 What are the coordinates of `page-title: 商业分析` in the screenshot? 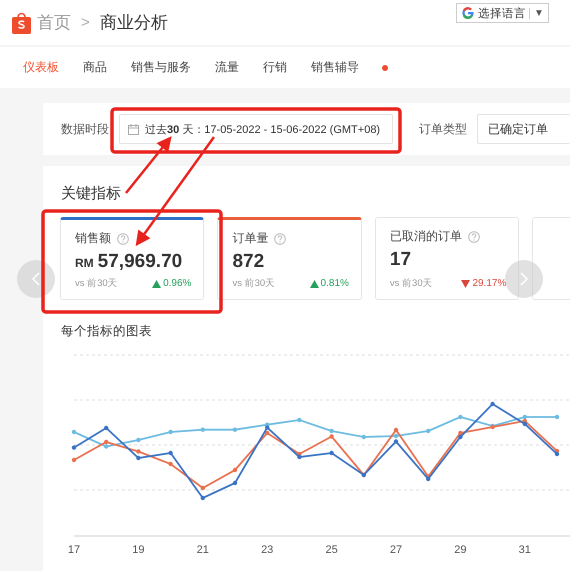 It's located at (134, 23).